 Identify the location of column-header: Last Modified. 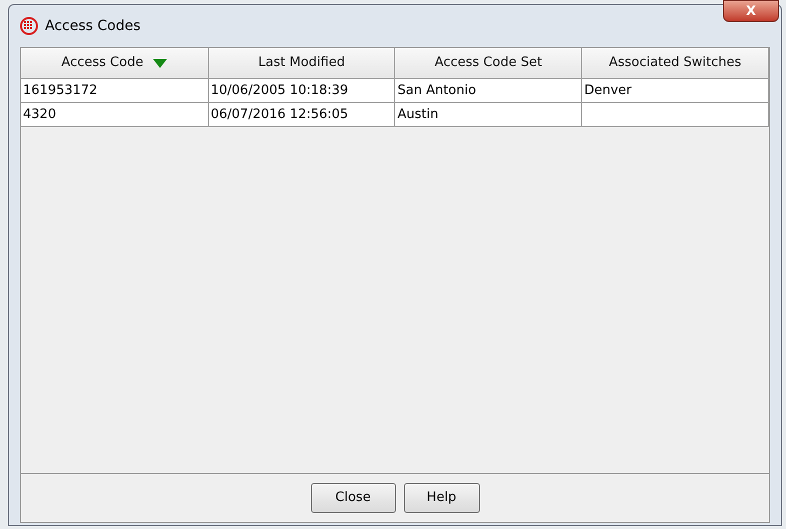
(302, 63).